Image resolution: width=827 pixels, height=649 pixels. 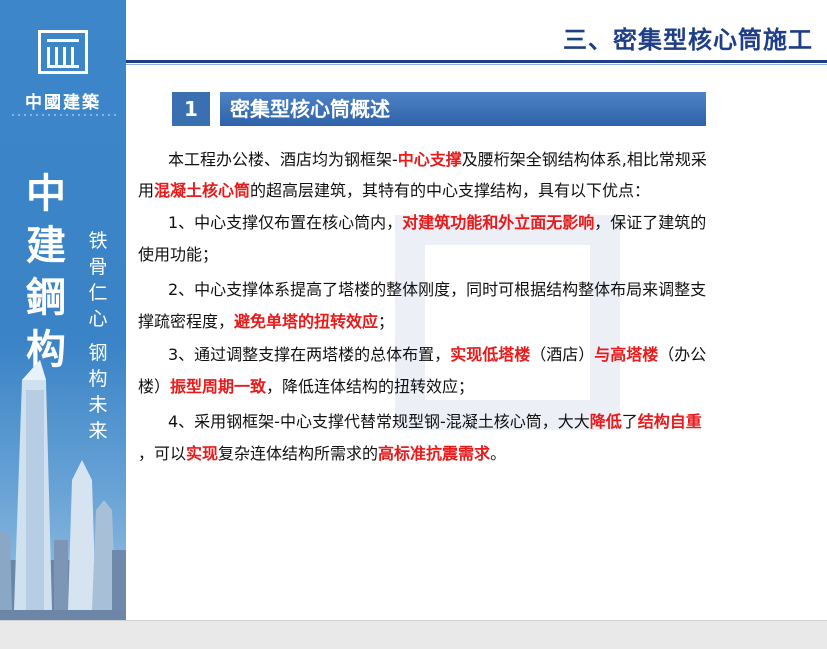 I want to click on body-line: 2、中心支撑体系提高了塔楼的整体刚度，同时可根据结构整体布局来调整支, so click(x=437, y=290).